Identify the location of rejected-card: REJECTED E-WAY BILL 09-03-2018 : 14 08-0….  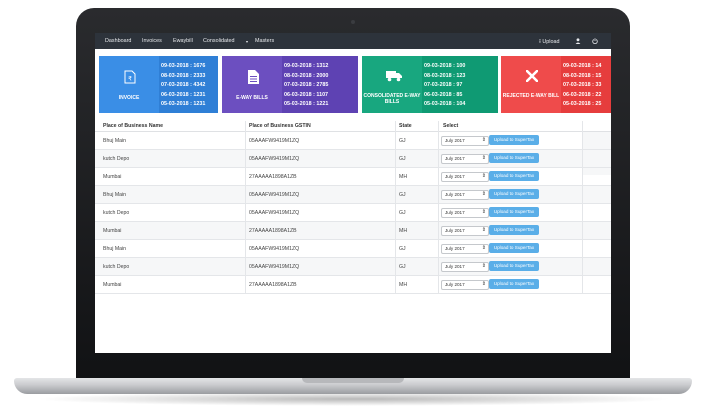
(556, 84).